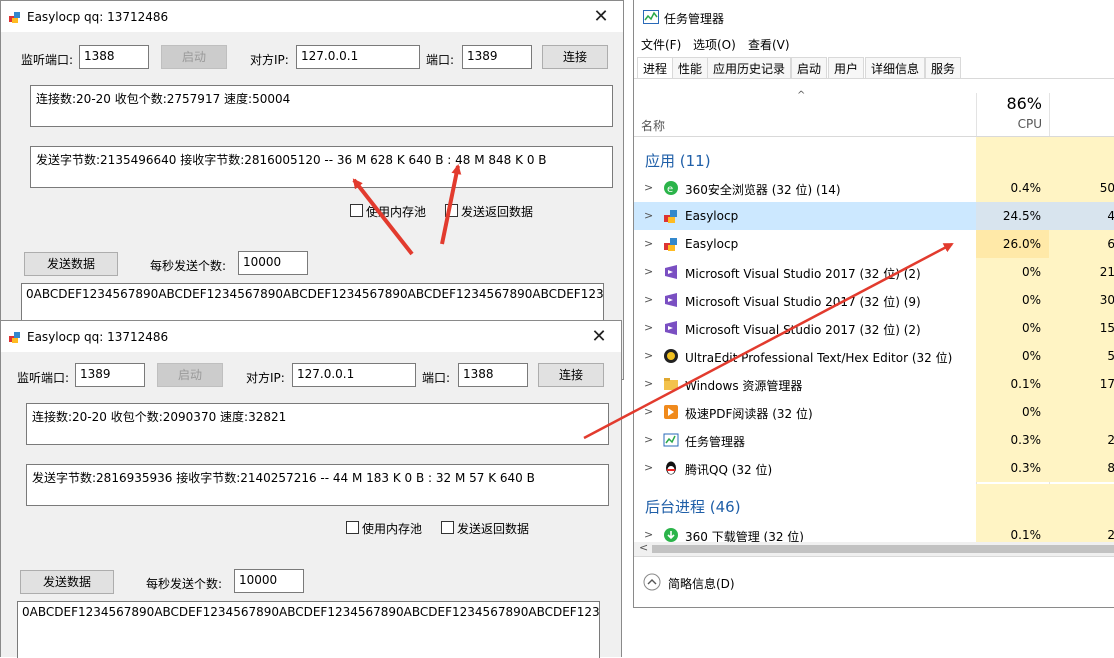  I want to click on process-memory: 50, so click(1081, 188).